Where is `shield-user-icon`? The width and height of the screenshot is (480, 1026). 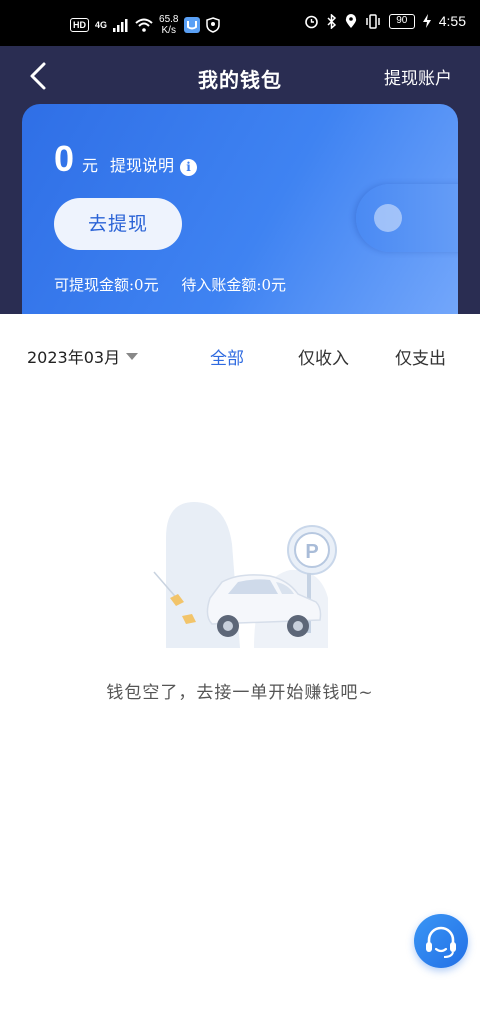 shield-user-icon is located at coordinates (213, 25).